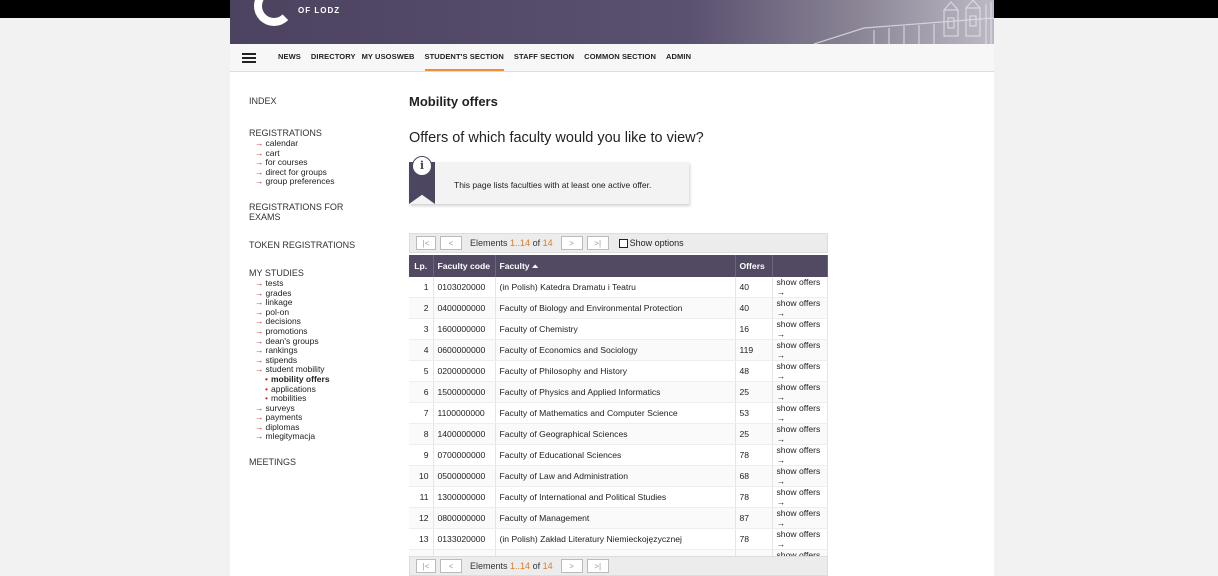  I want to click on sidebar-link-label: calendar, so click(282, 143).